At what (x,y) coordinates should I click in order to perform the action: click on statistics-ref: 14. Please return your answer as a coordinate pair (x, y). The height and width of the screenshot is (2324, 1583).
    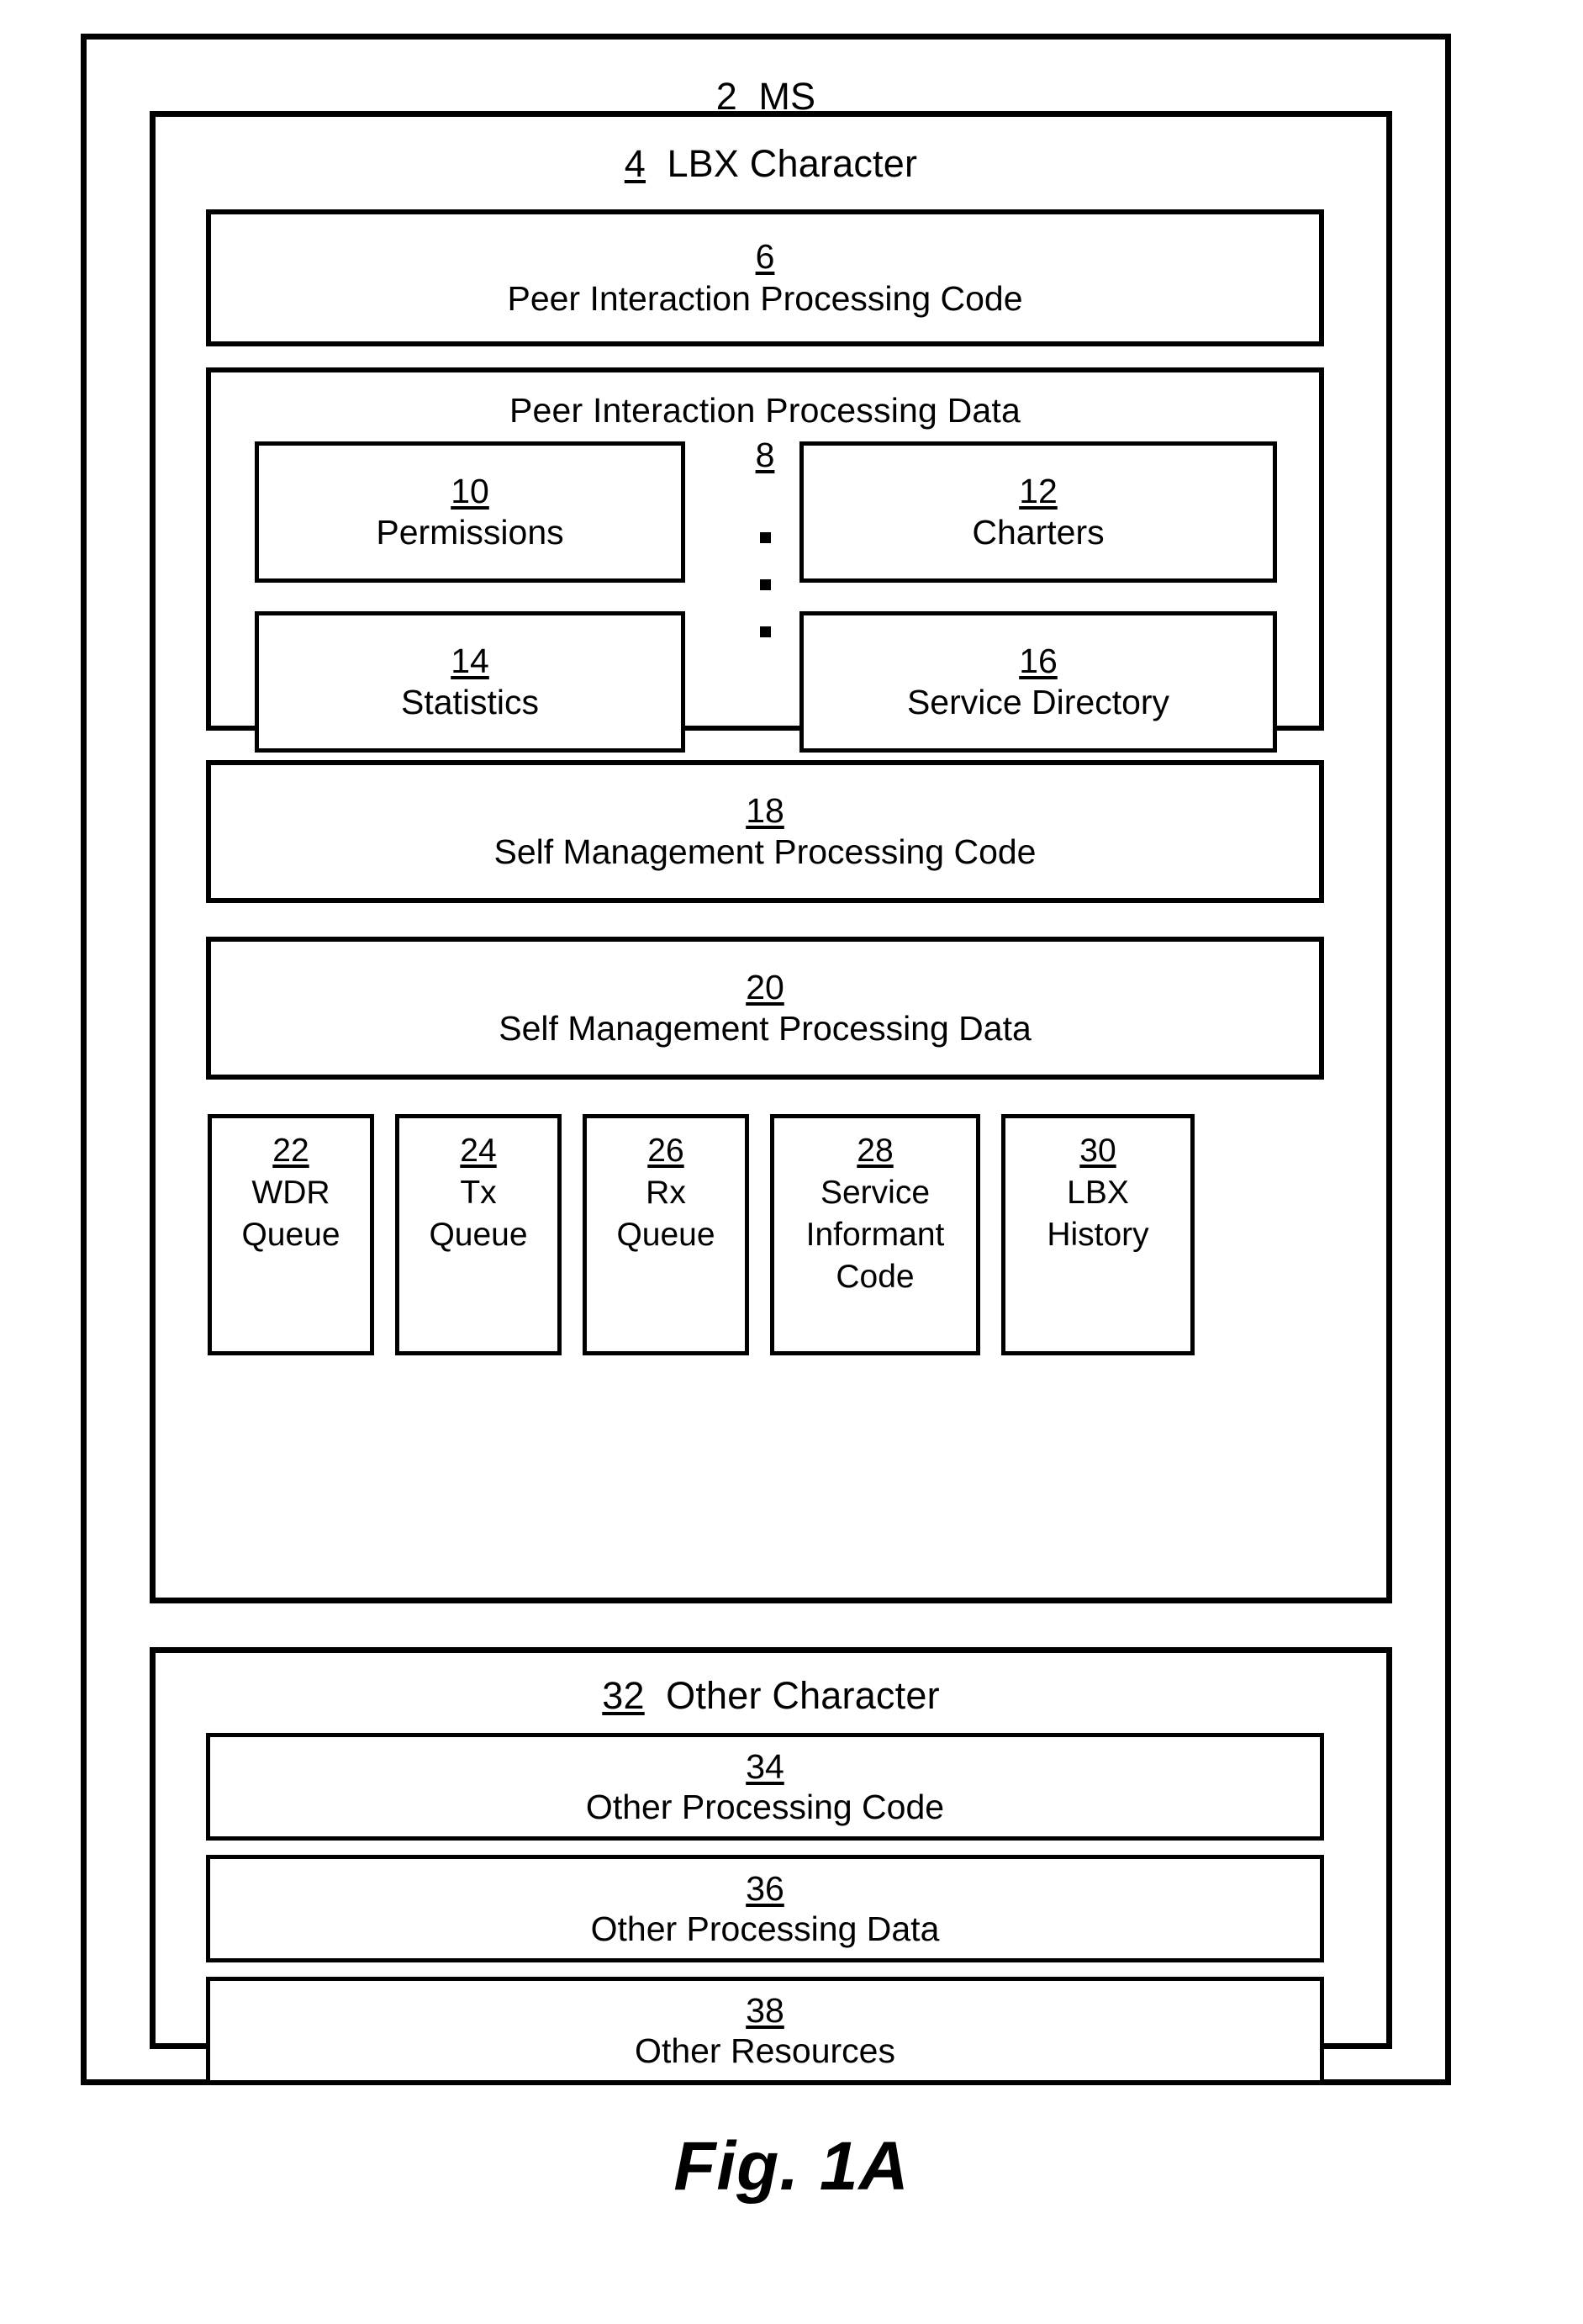
    Looking at the image, I should click on (470, 660).